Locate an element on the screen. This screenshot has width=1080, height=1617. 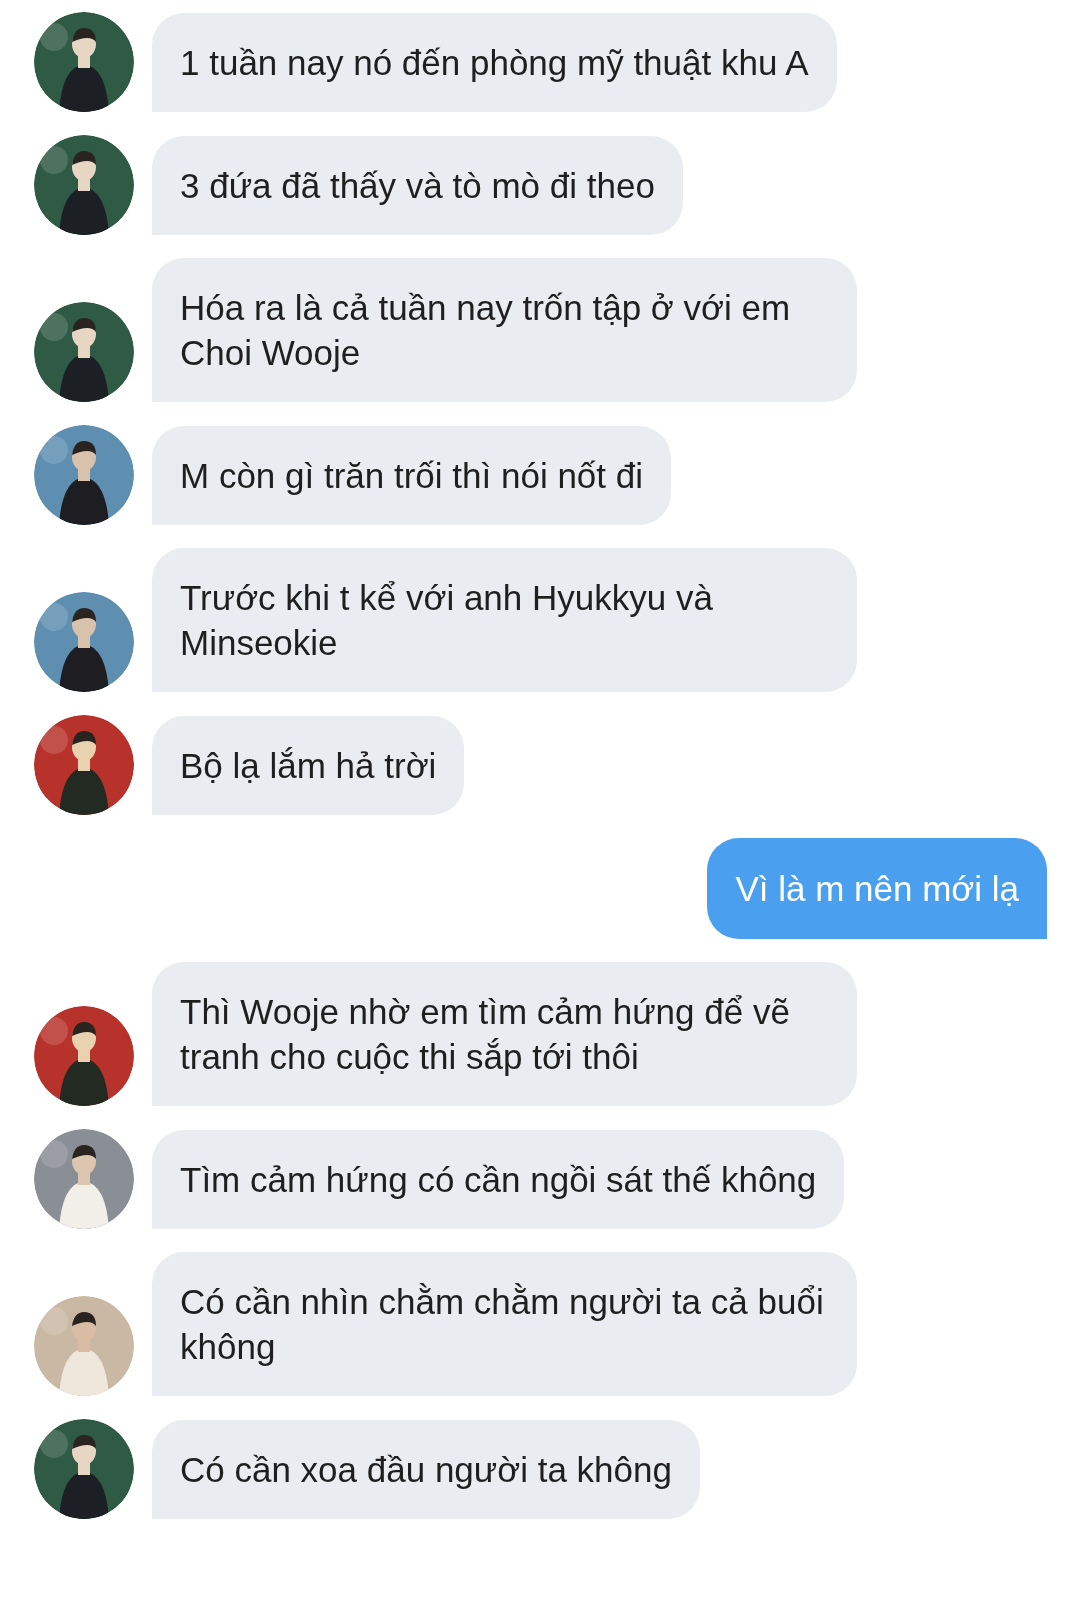
message-bubble: Thì Wooje nhờ em tìm cảm hứng để vẽ tranh cho cuộc thi sắp tới thôi is located at coordinates (504, 1034).